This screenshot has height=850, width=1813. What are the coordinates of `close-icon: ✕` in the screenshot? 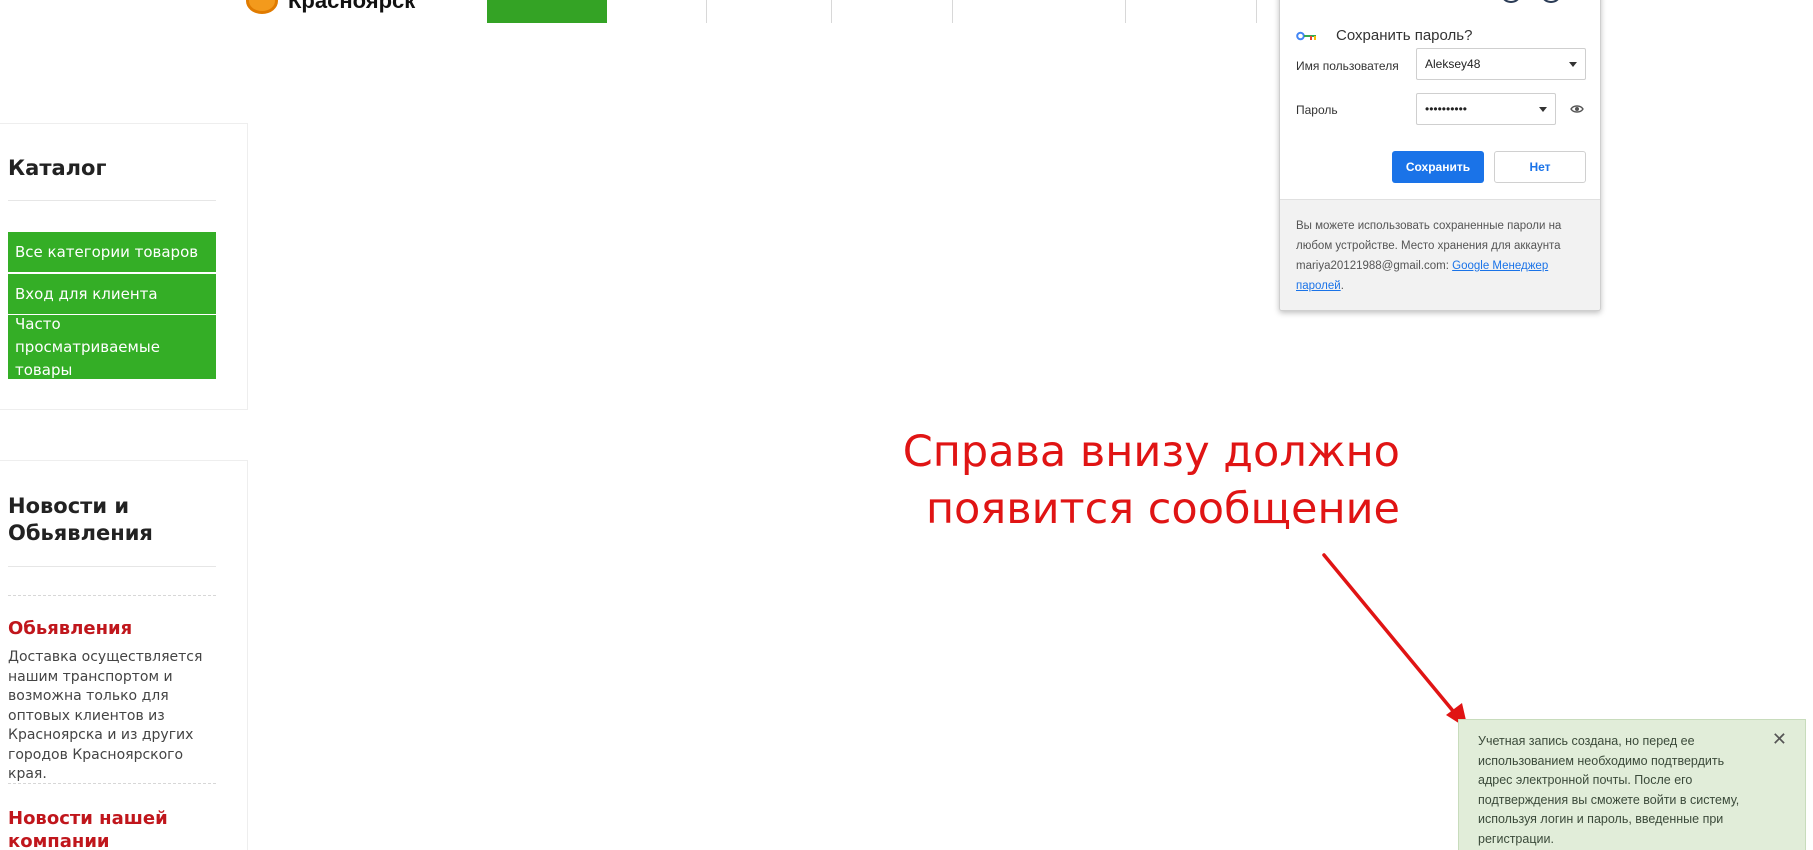 It's located at (1779, 739).